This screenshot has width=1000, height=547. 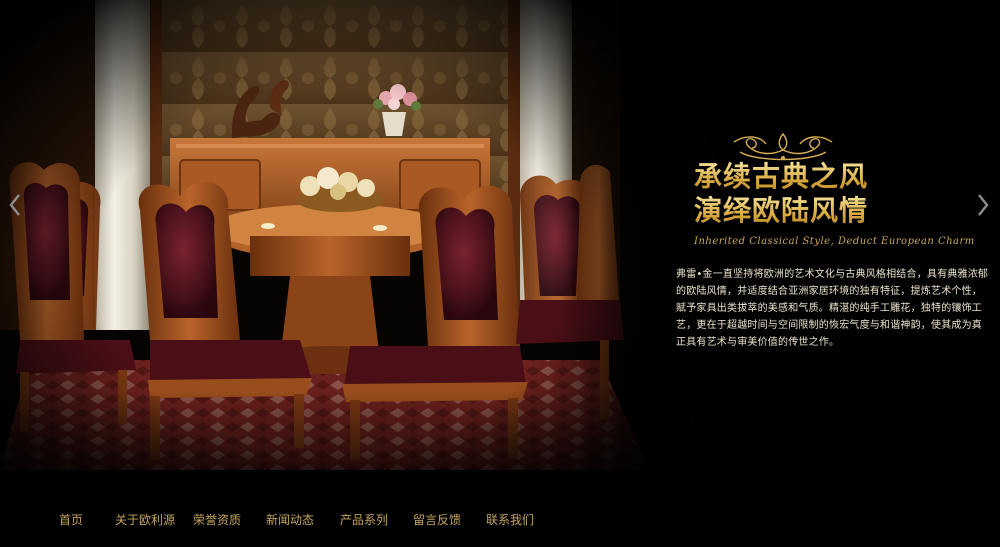 What do you see at coordinates (781, 210) in the screenshot?
I see `slogan-line-2: 演绎欧陆风情` at bounding box center [781, 210].